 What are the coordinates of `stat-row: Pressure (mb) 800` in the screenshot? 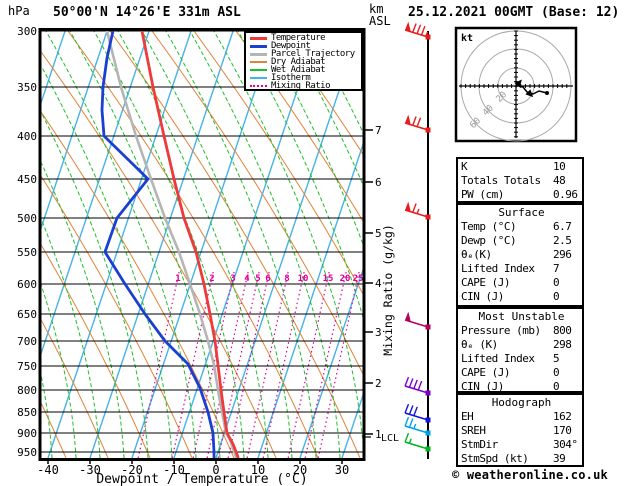 It's located at (516, 330).